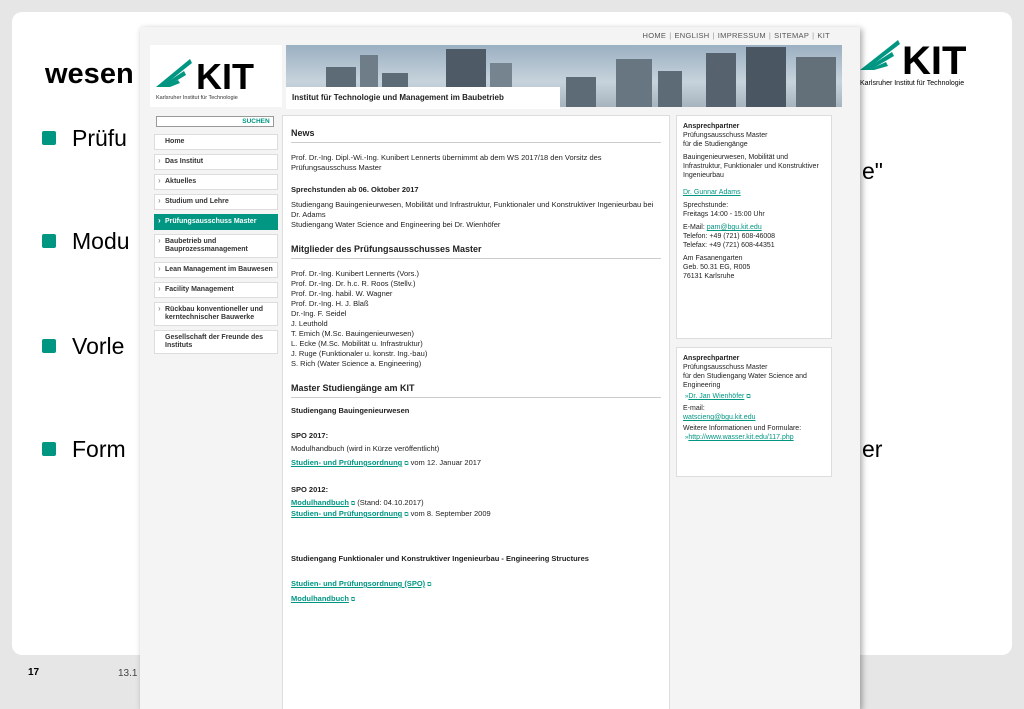 This screenshot has height=709, width=1024. I want to click on sidebar-item-baubetrieb: Baubetrieb und Bauprozessmanagement, so click(216, 246).